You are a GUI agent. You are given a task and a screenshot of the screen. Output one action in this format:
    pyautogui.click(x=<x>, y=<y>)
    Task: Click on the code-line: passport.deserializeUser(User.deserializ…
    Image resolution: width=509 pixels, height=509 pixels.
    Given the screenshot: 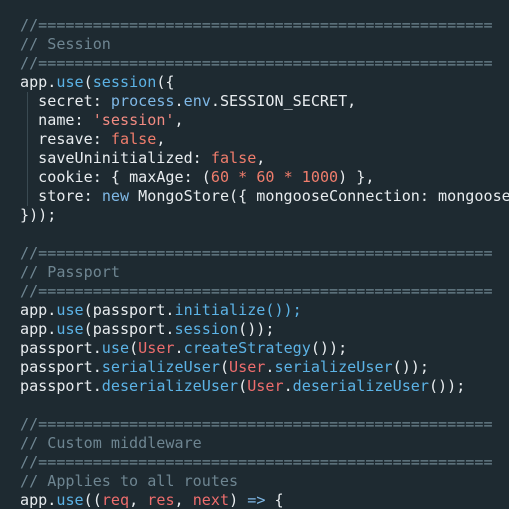 What is the action you would take?
    pyautogui.click(x=264, y=386)
    